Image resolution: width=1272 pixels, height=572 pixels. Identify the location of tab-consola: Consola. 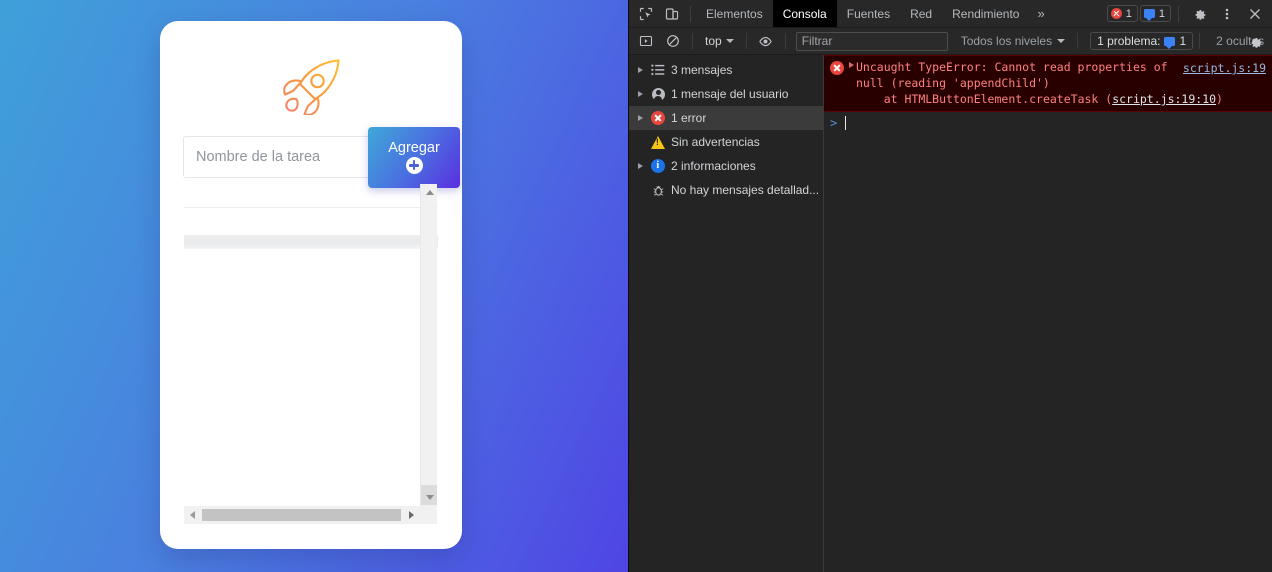
(804, 13).